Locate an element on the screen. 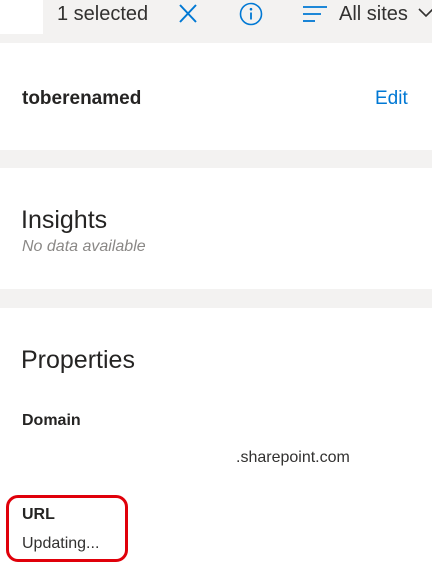  filter-icon is located at coordinates (315, 14).